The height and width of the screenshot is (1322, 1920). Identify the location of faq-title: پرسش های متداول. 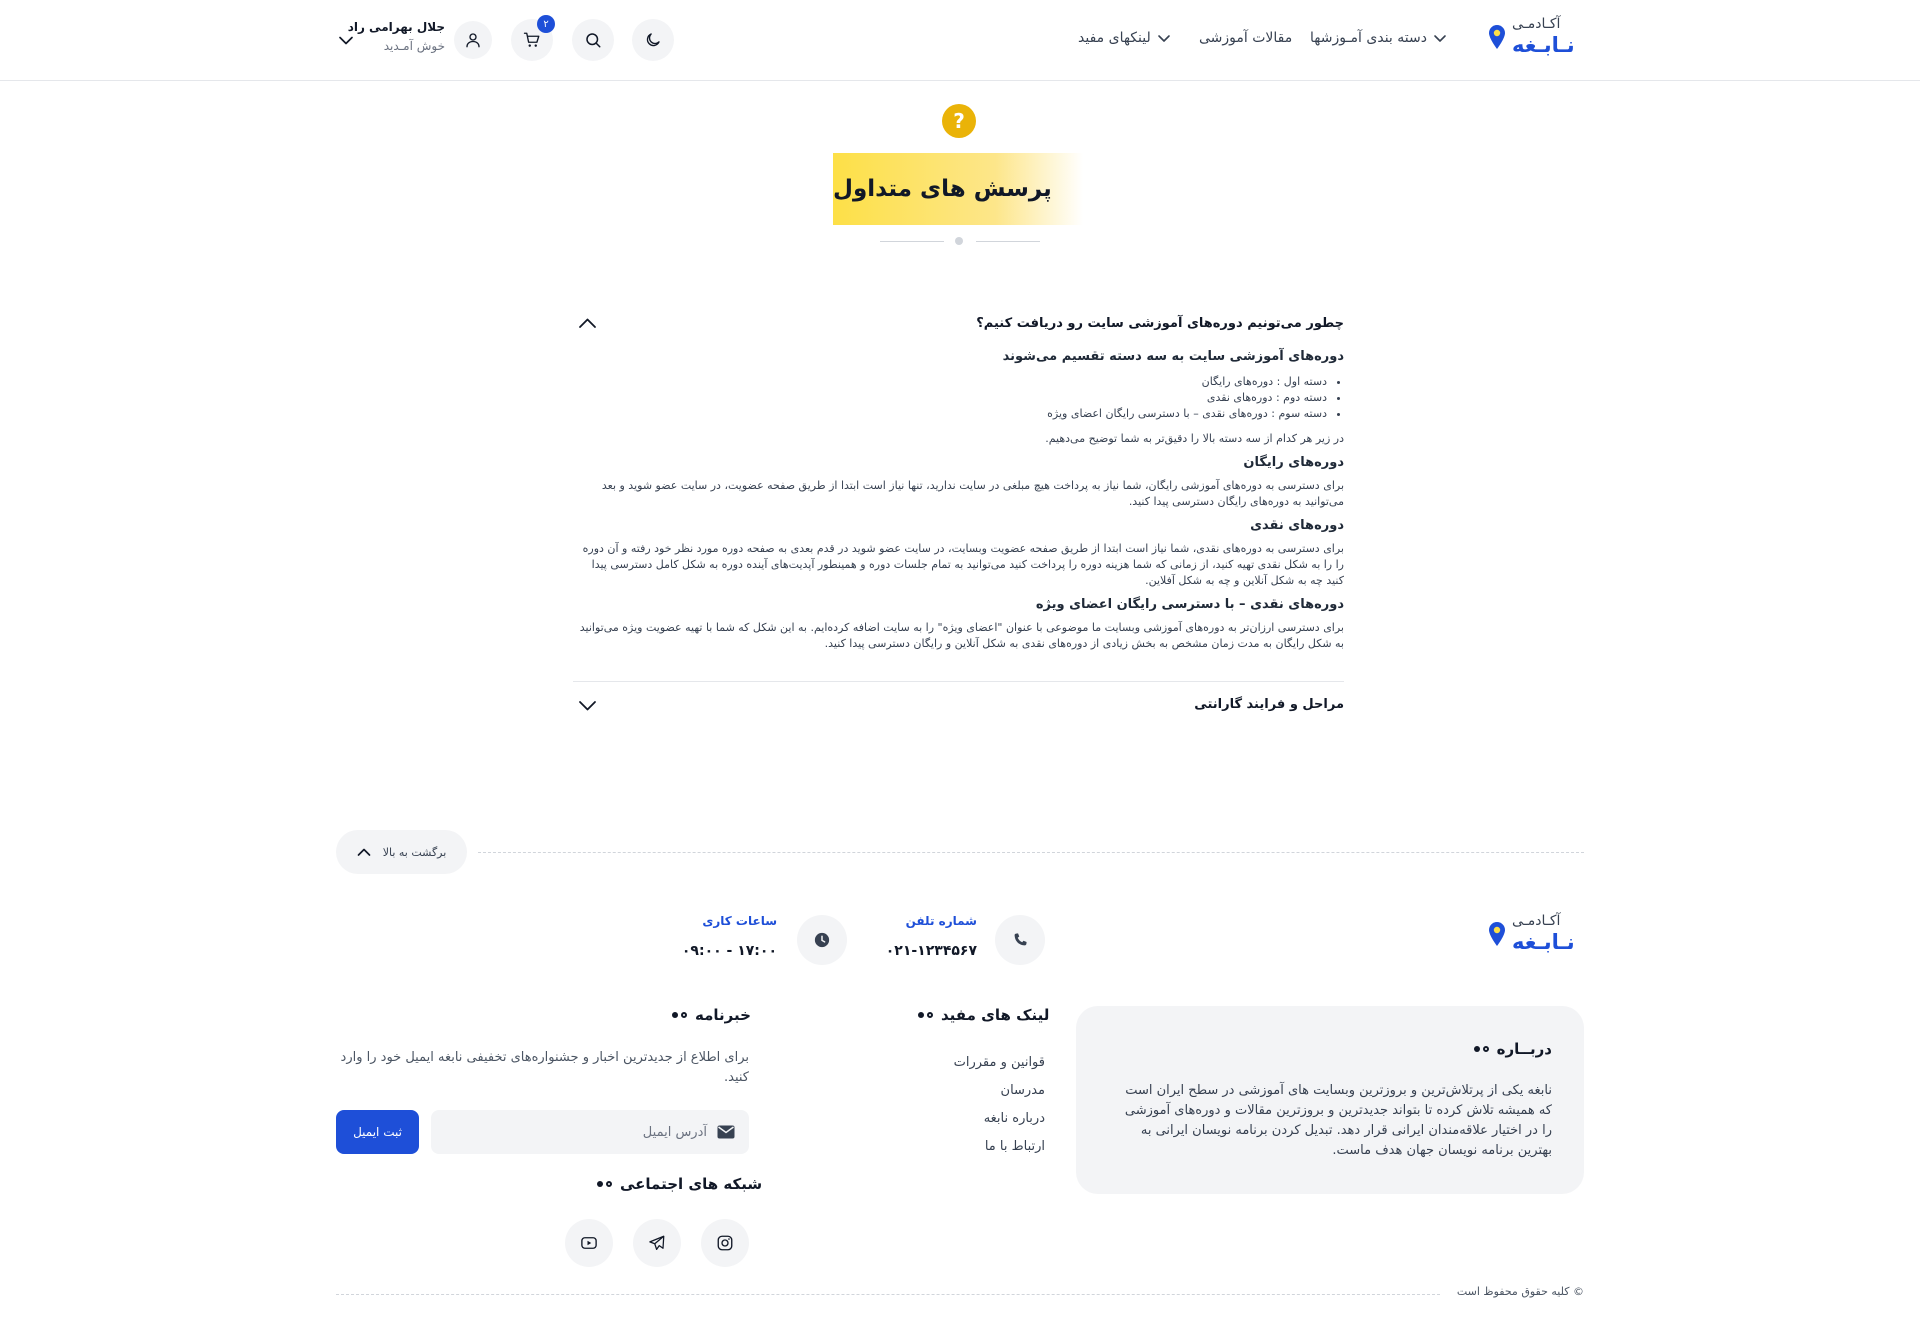
(942, 189).